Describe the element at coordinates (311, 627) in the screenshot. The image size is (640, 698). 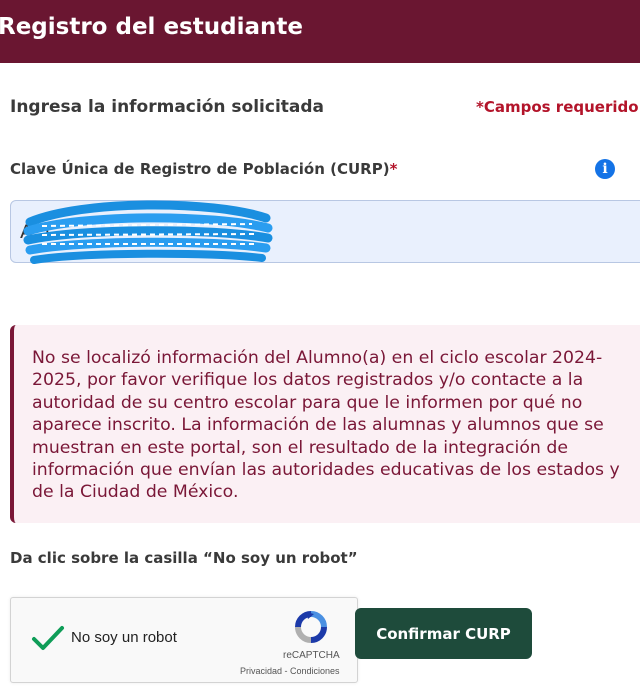
I see `recaptcha-logo-icon` at that location.